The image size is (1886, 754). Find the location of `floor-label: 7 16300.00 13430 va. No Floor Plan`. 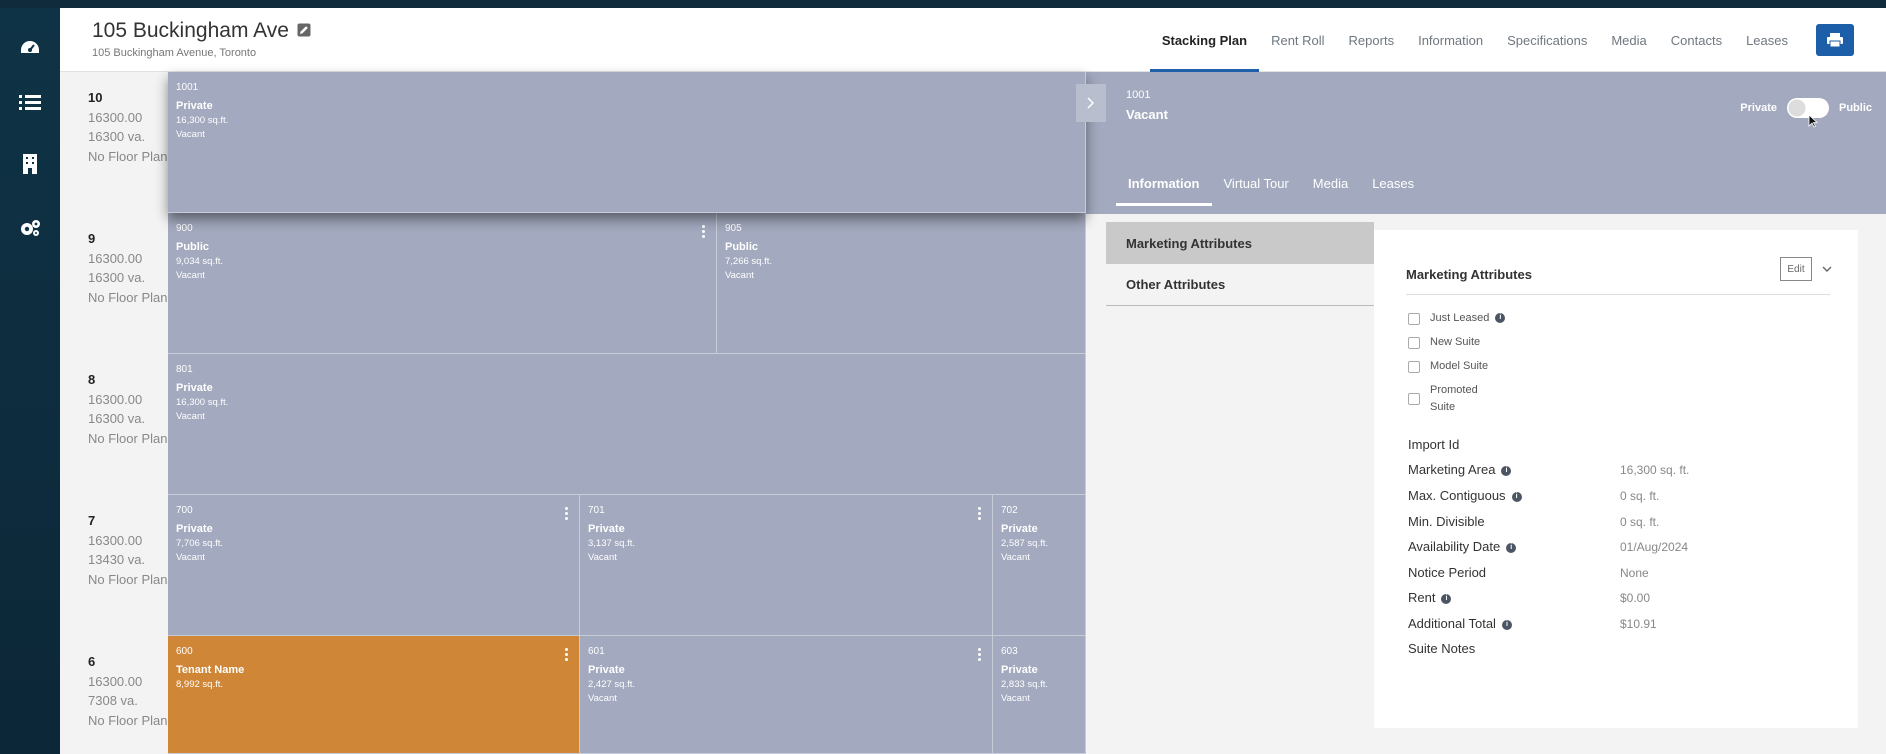

floor-label: 7 16300.00 13430 va. No Floor Plan is located at coordinates (128, 550).